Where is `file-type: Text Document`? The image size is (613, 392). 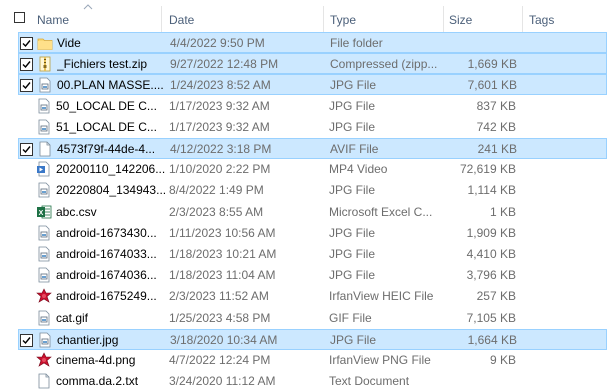 file-type: Text Document is located at coordinates (369, 381).